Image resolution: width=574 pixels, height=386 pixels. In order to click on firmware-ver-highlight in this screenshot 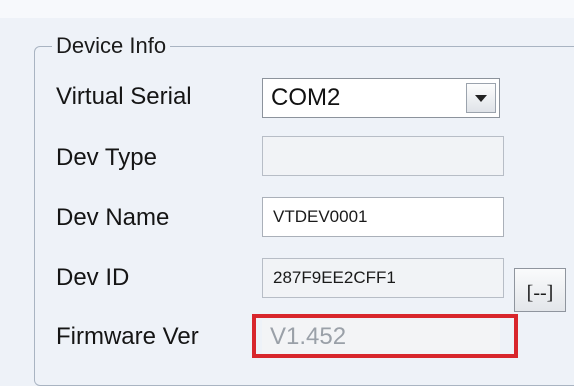, I will do `click(385, 336)`.